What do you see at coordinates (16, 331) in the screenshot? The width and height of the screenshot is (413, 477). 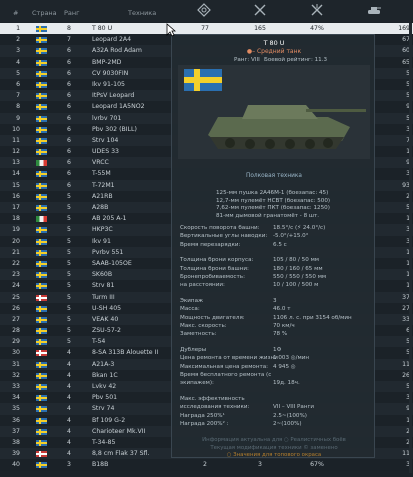 I see `row-number: 28` at bounding box center [16, 331].